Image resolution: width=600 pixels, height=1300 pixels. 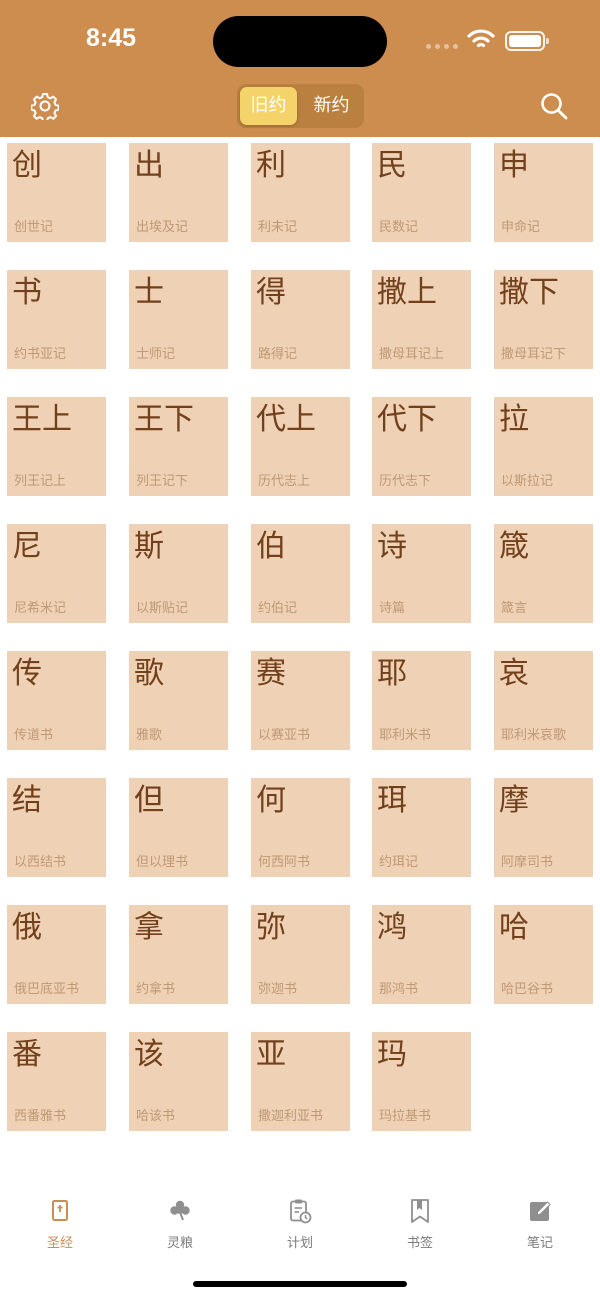 I want to click on book-name: 士师记, so click(x=156, y=354).